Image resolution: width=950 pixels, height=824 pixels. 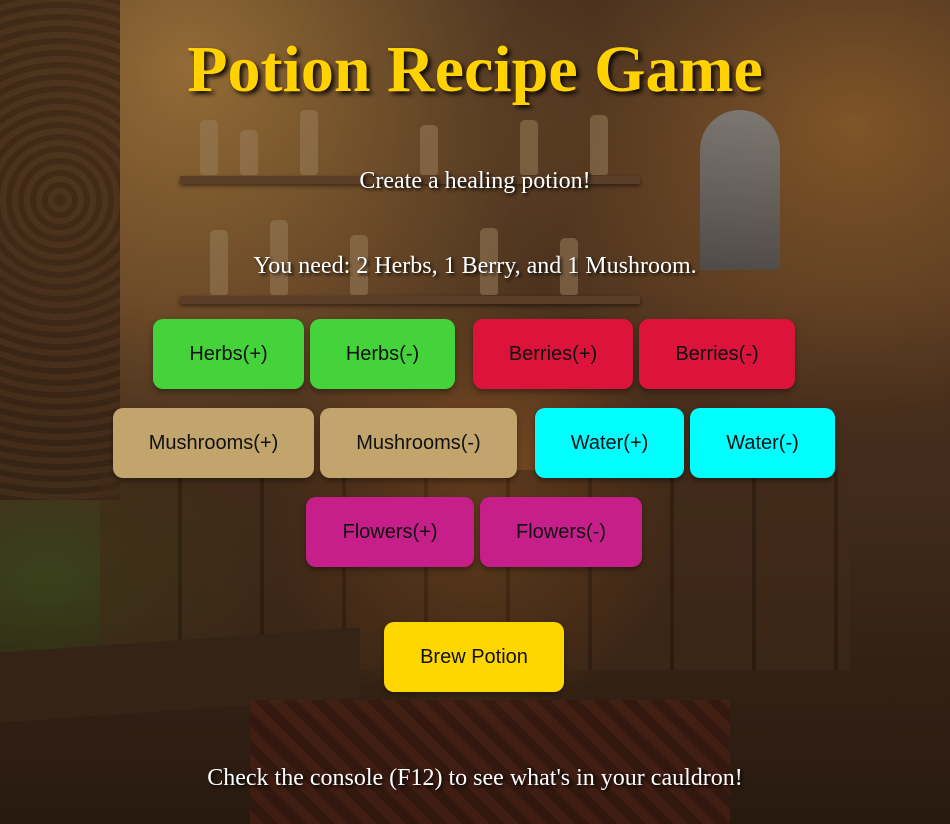 I want to click on herbs-remove-button: Herbs(-), so click(x=382, y=354).